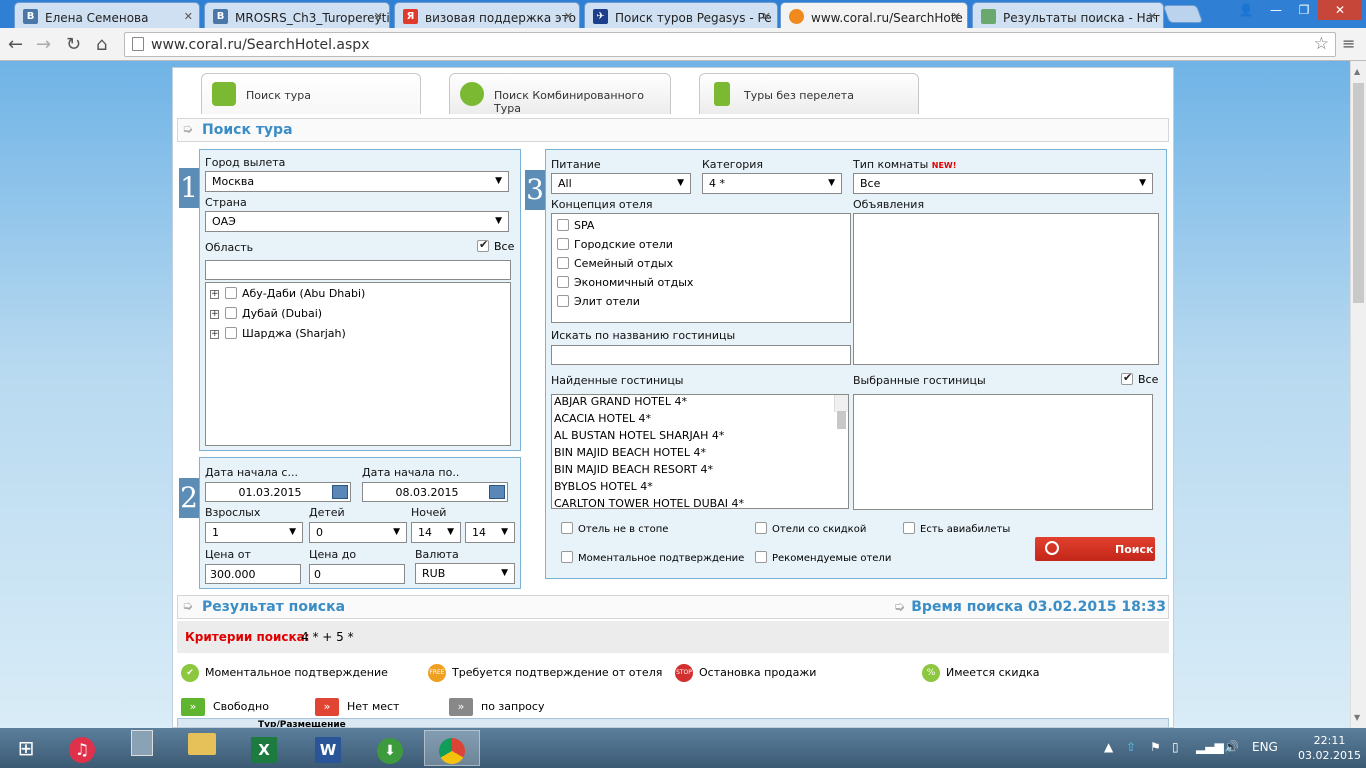 Image resolution: width=1366 pixels, height=768 pixels. What do you see at coordinates (1321, 44) in the screenshot?
I see `bookmark-star-icon: ☆` at bounding box center [1321, 44].